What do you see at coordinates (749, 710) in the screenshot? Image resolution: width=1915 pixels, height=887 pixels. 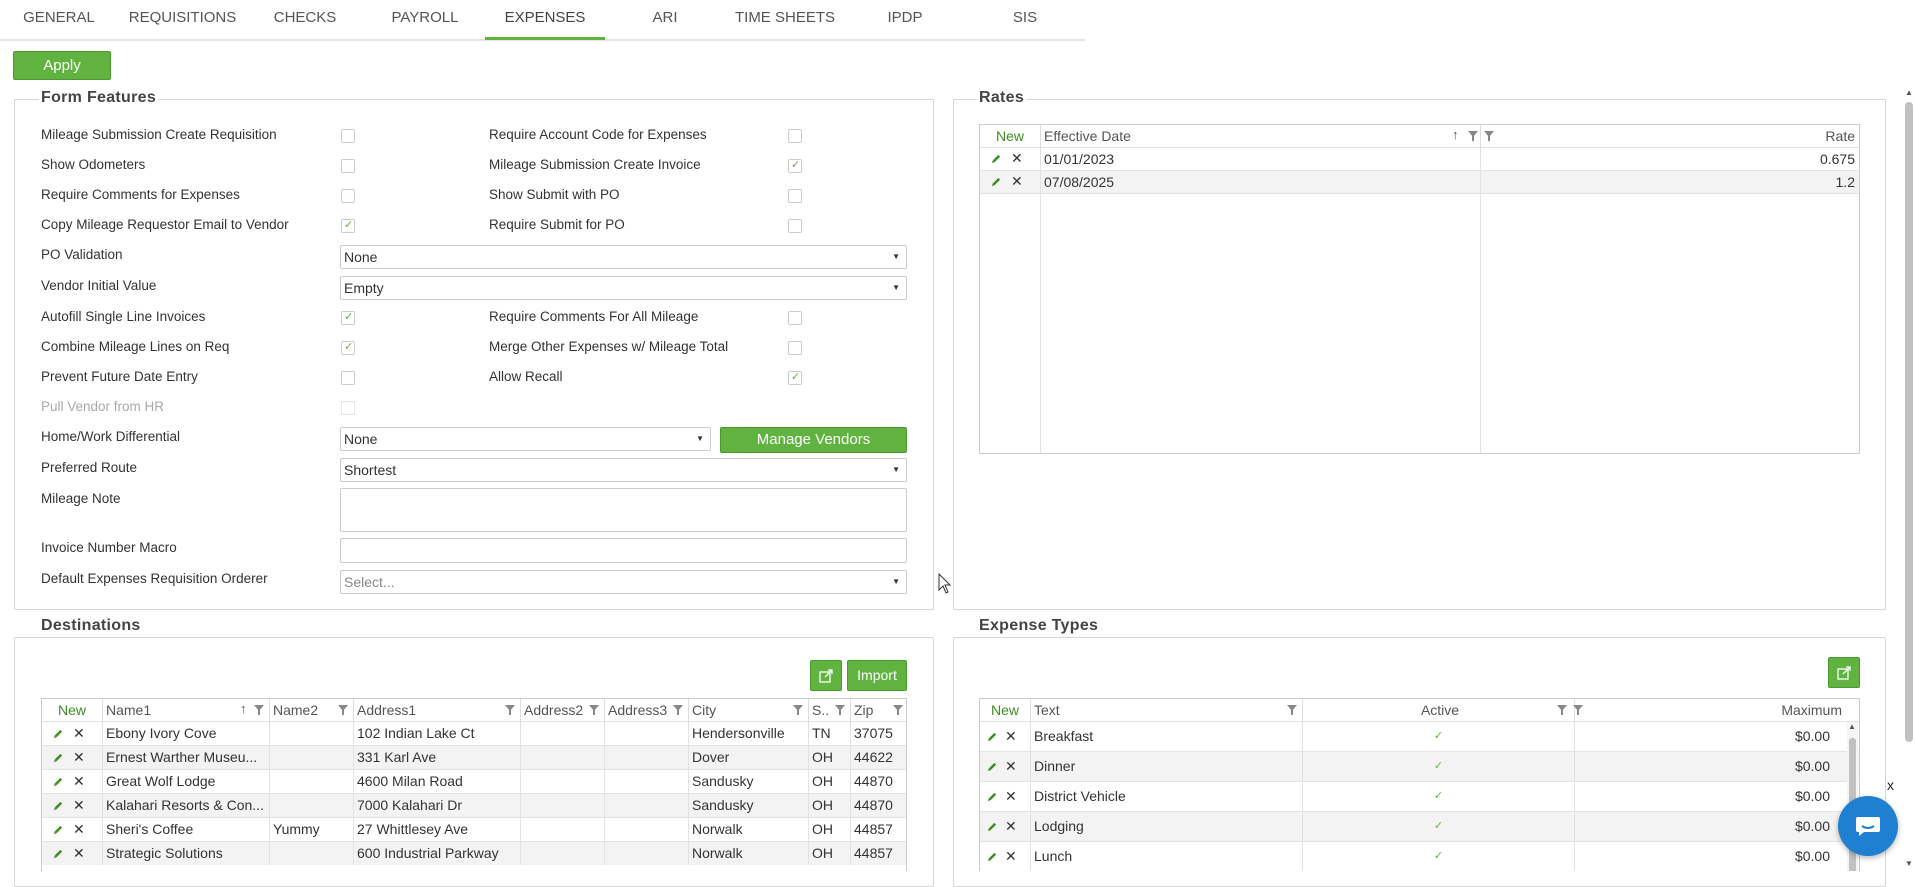 I see `header-city: City` at bounding box center [749, 710].